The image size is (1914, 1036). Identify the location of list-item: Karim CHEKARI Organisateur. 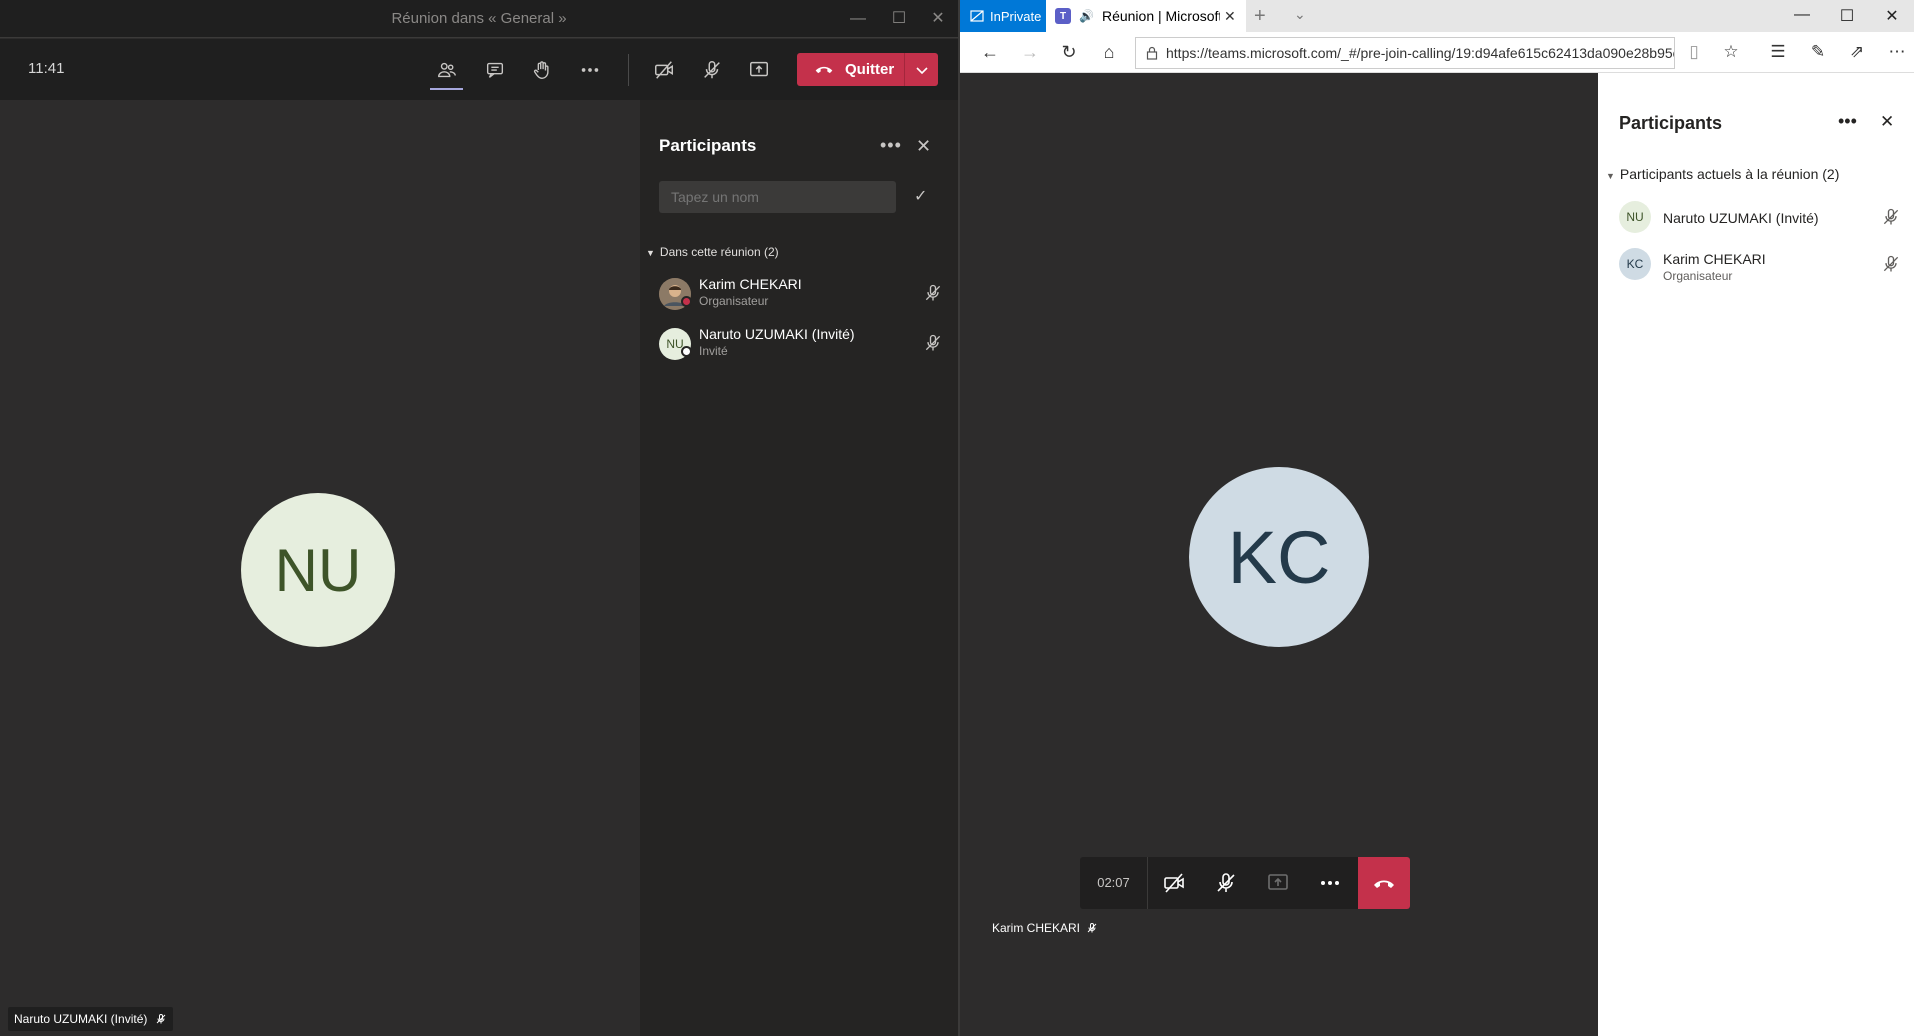
(804, 294).